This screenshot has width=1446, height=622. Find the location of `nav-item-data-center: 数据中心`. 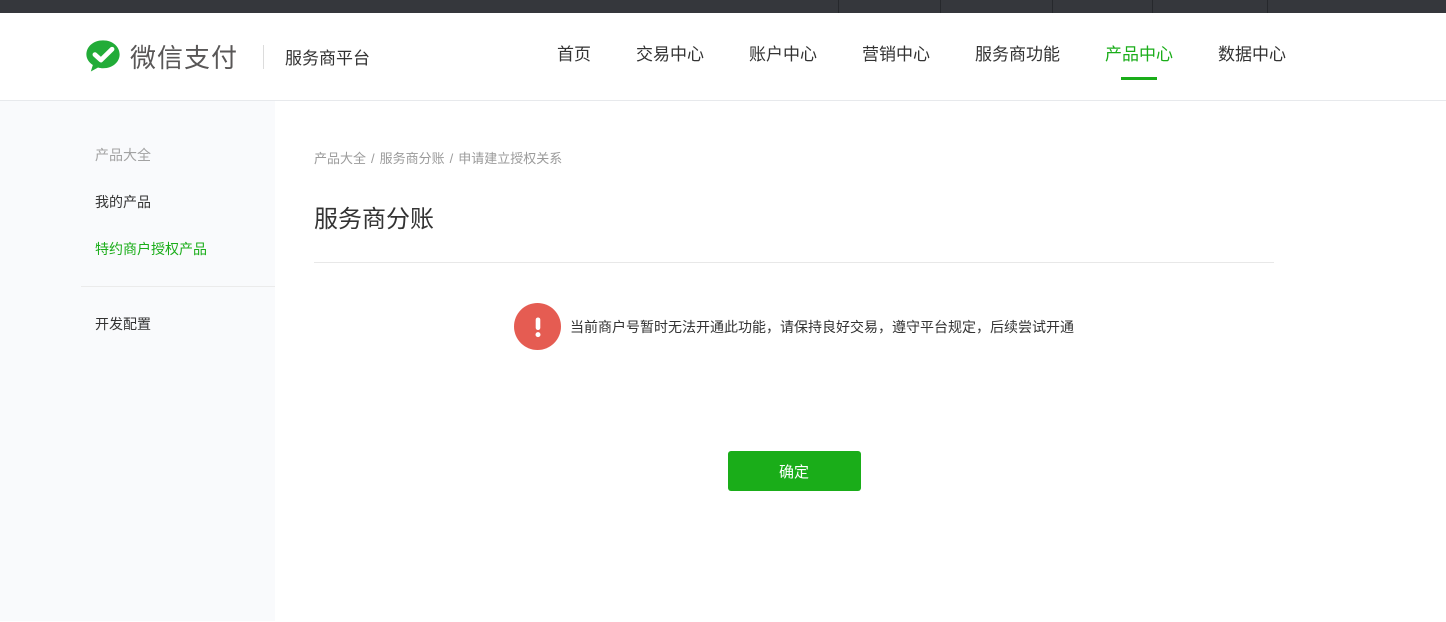

nav-item-data-center: 数据中心 is located at coordinates (1252, 56).